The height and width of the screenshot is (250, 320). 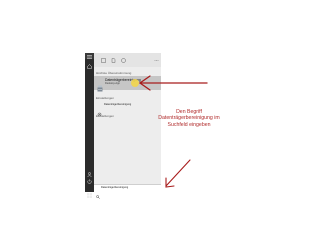 What do you see at coordinates (156, 60) in the screenshot?
I see `more-options-icon` at bounding box center [156, 60].